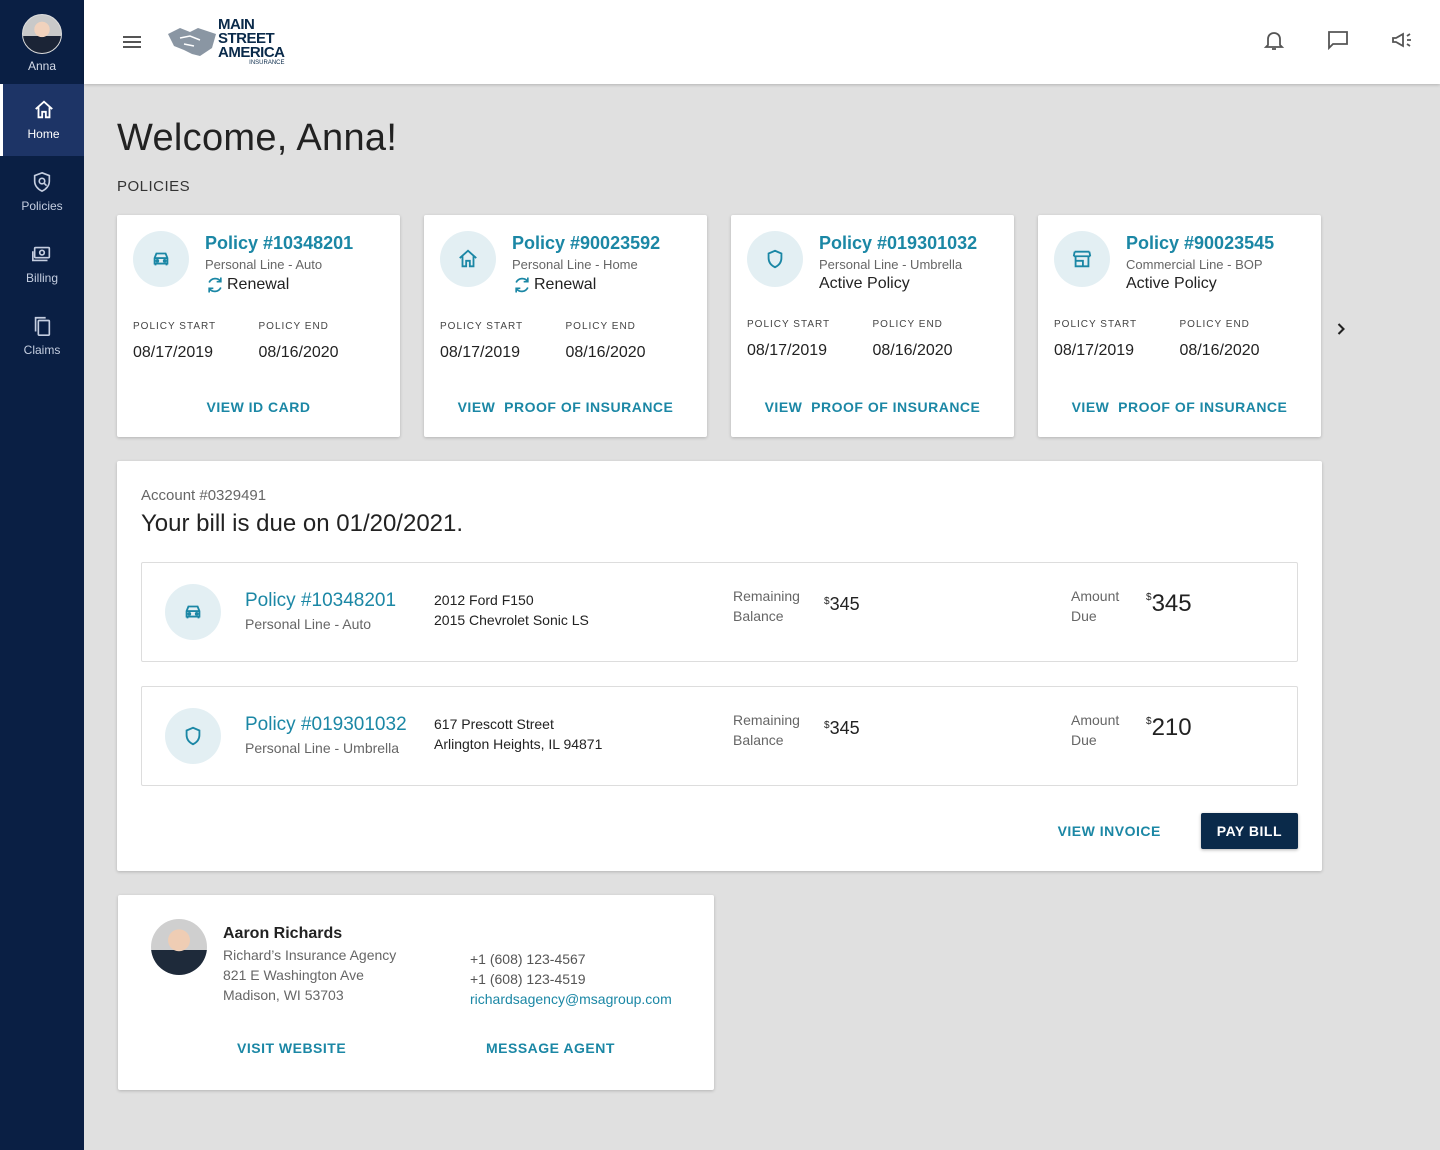 The width and height of the screenshot is (1440, 1150). What do you see at coordinates (42, 575) in the screenshot?
I see `sidebar: Anna Home Policies Billing Claims` at bounding box center [42, 575].